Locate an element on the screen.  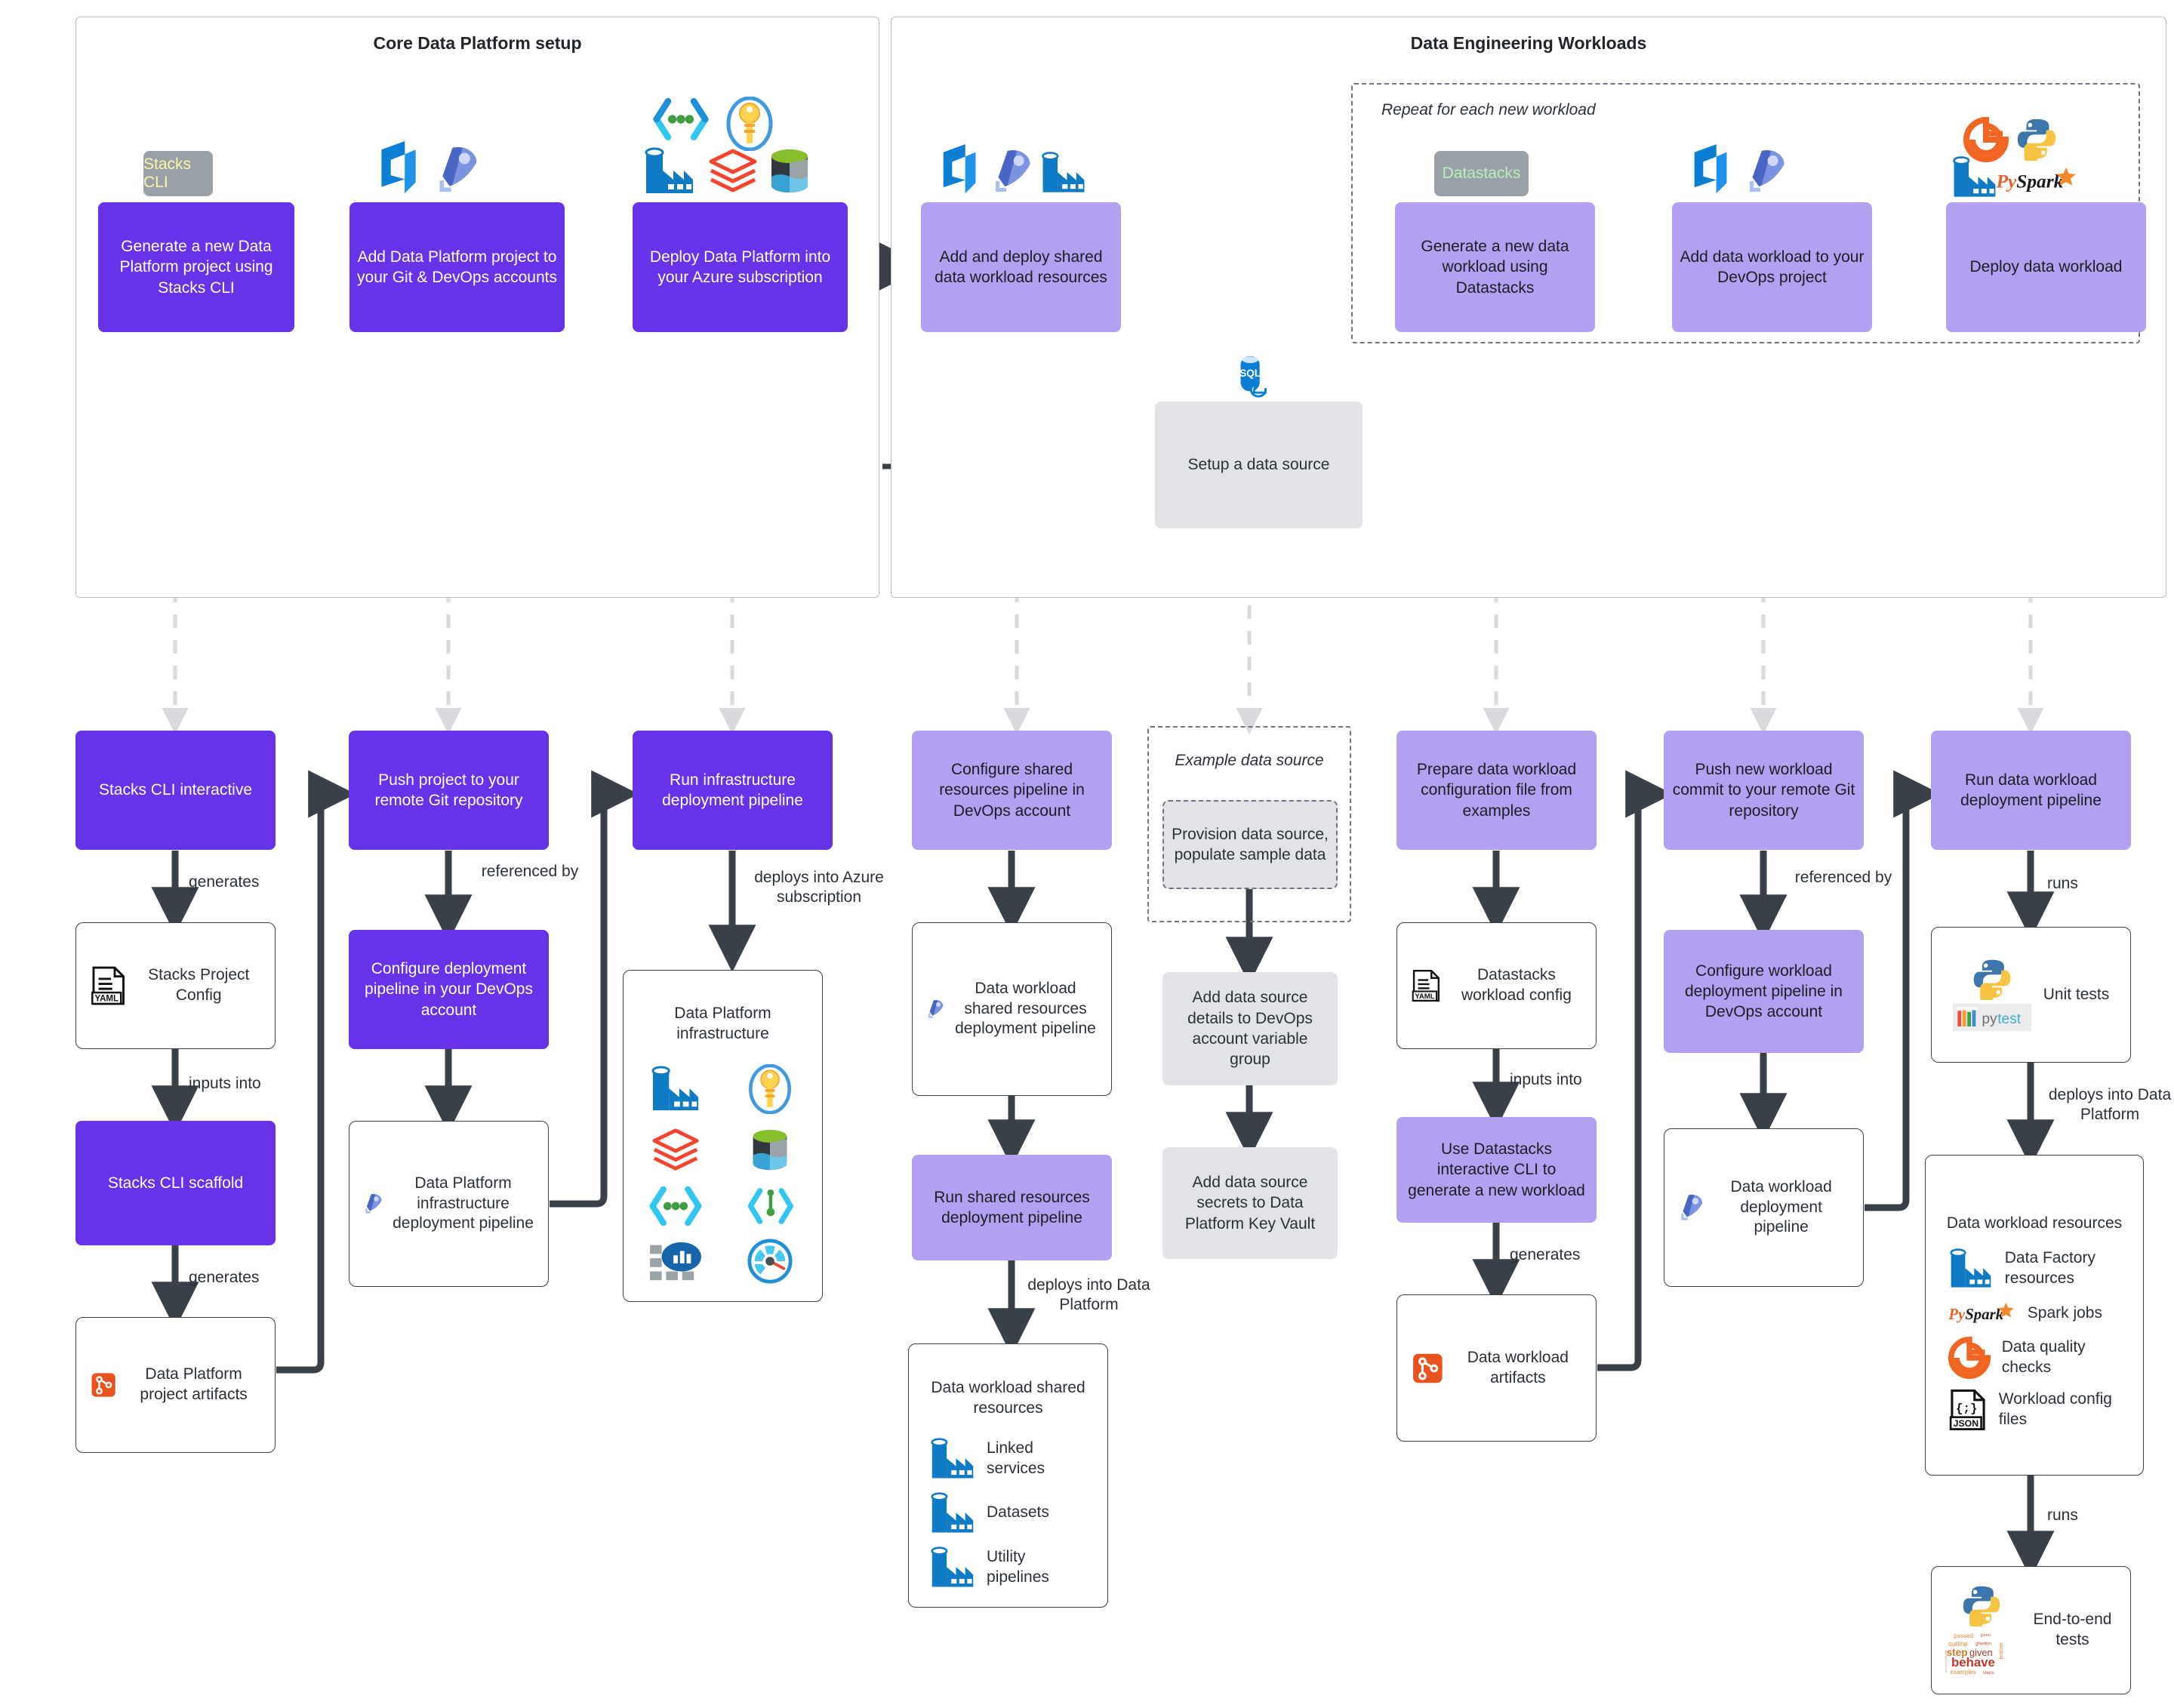
c1-artifact-stacks-project-config: YAML Stacks Project Config is located at coordinates (175, 985).